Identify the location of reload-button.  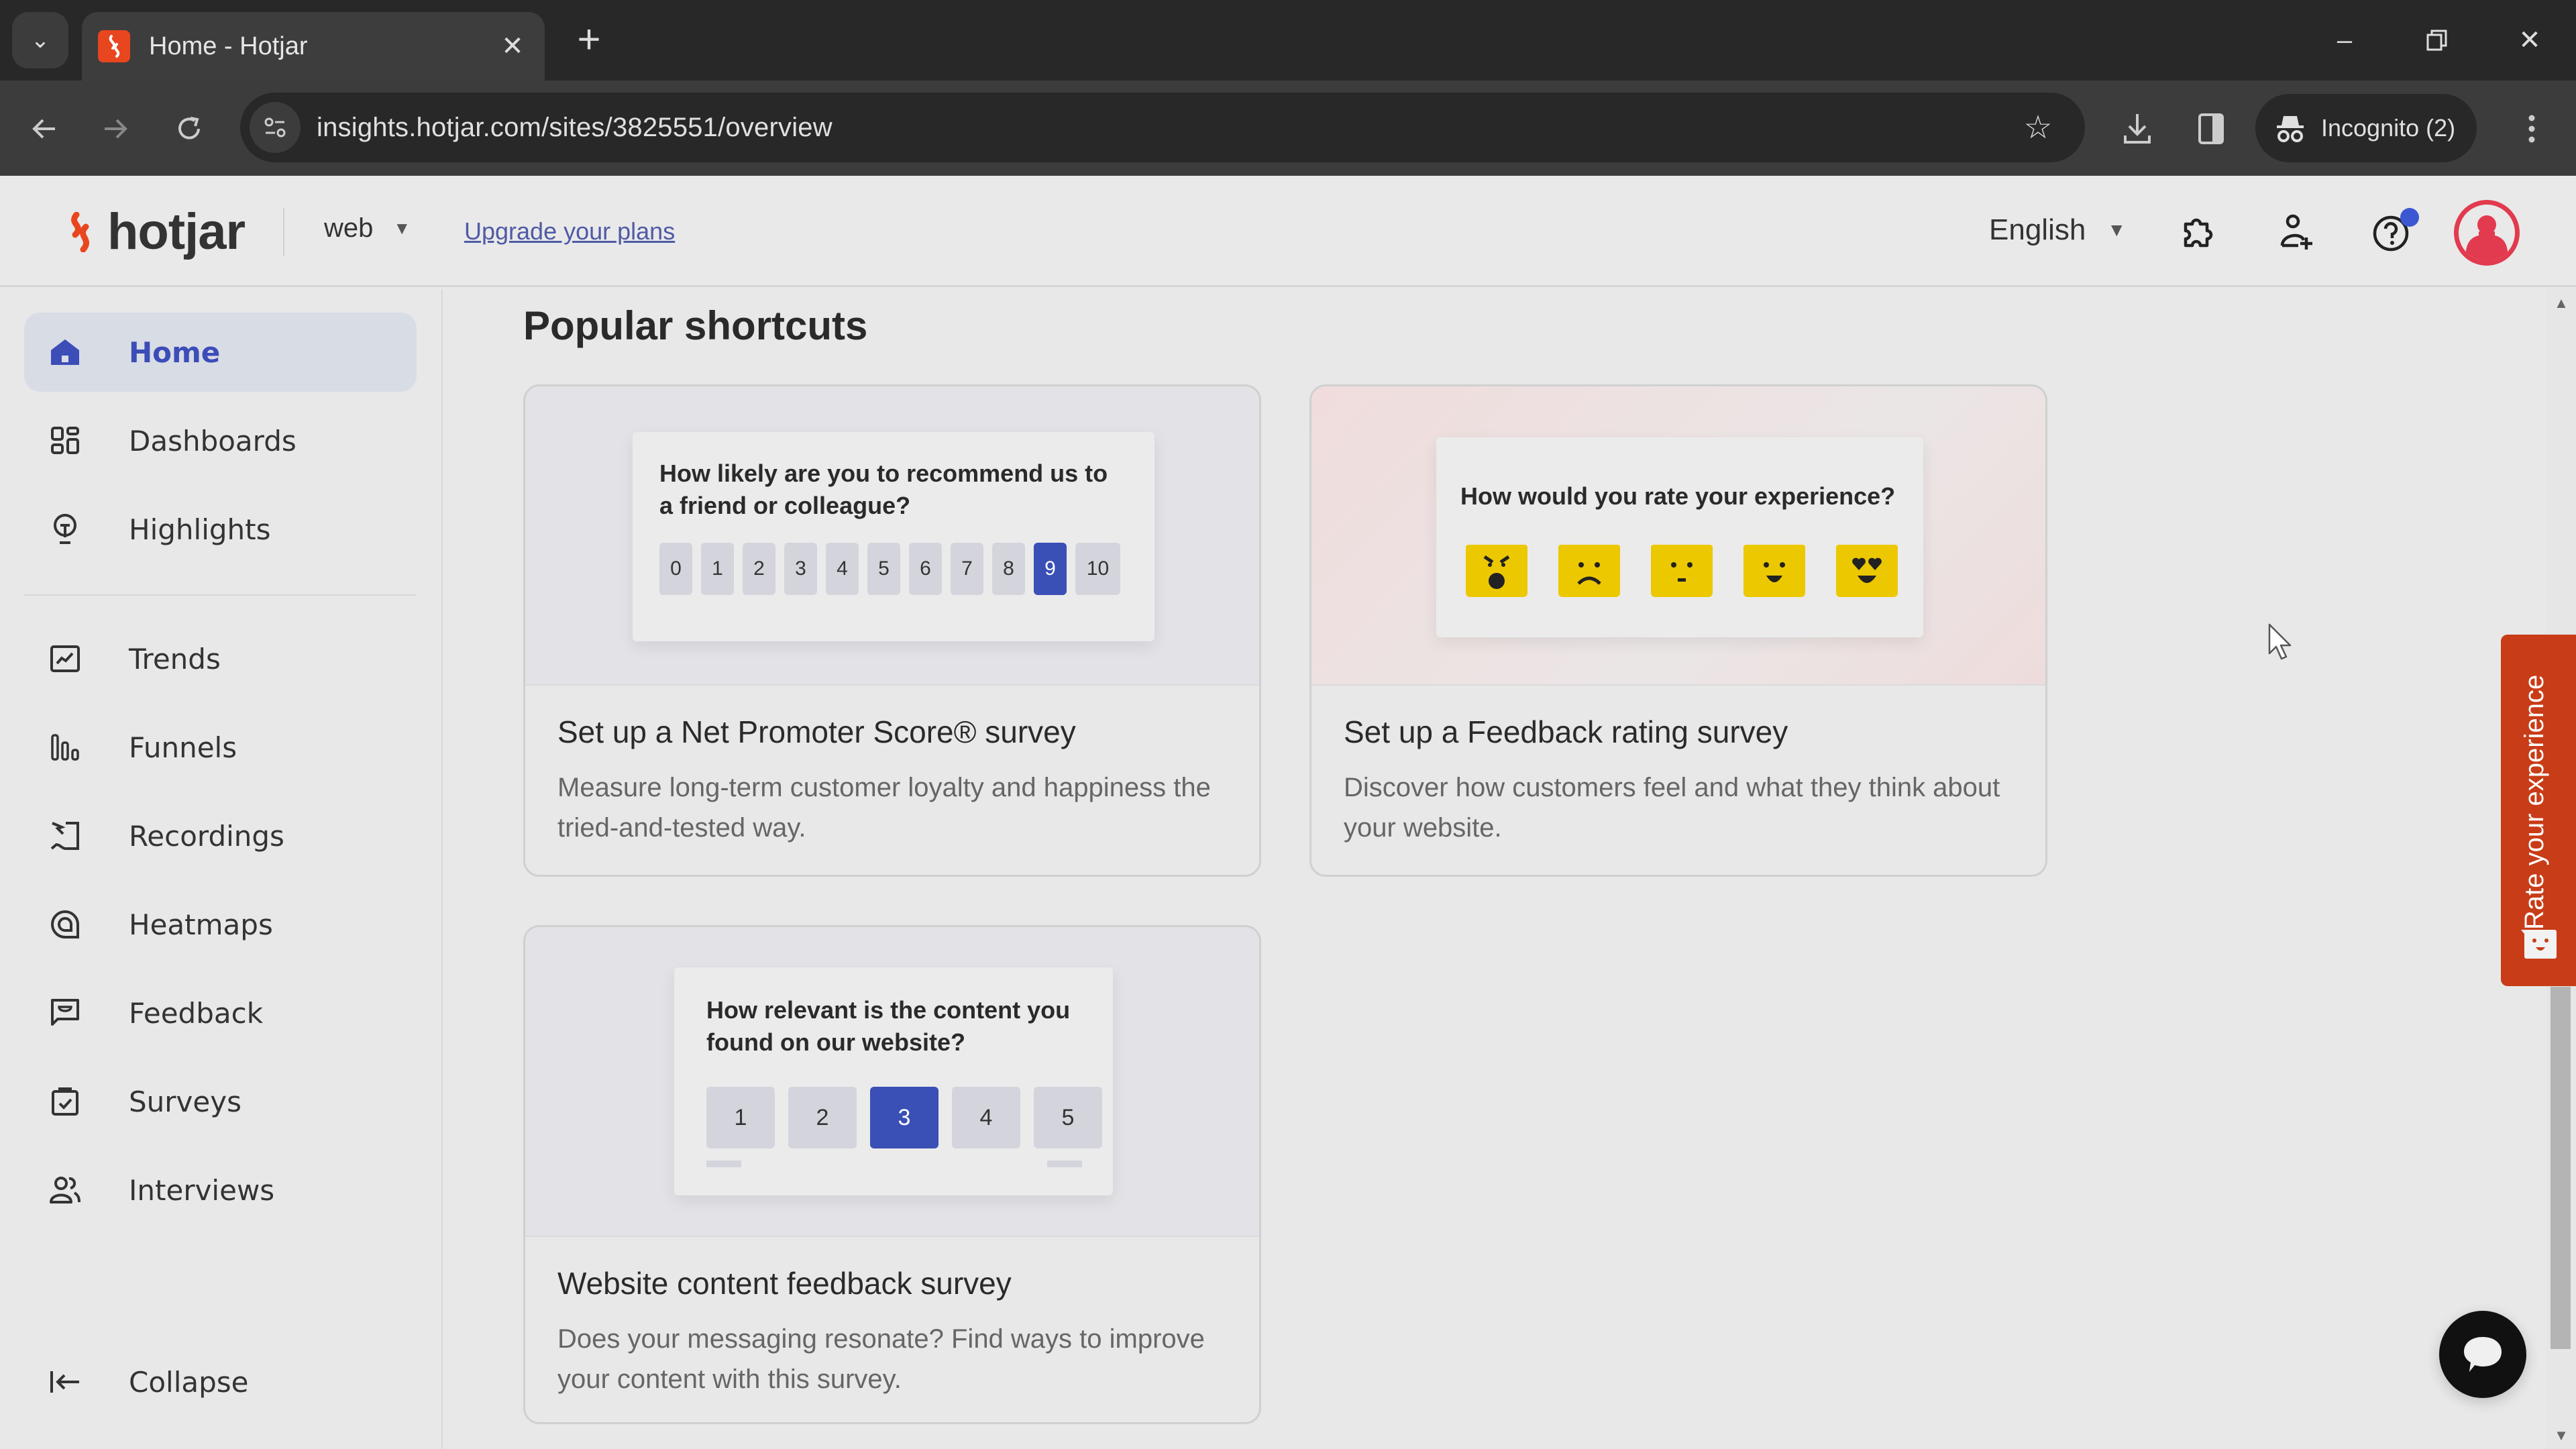
(189, 128).